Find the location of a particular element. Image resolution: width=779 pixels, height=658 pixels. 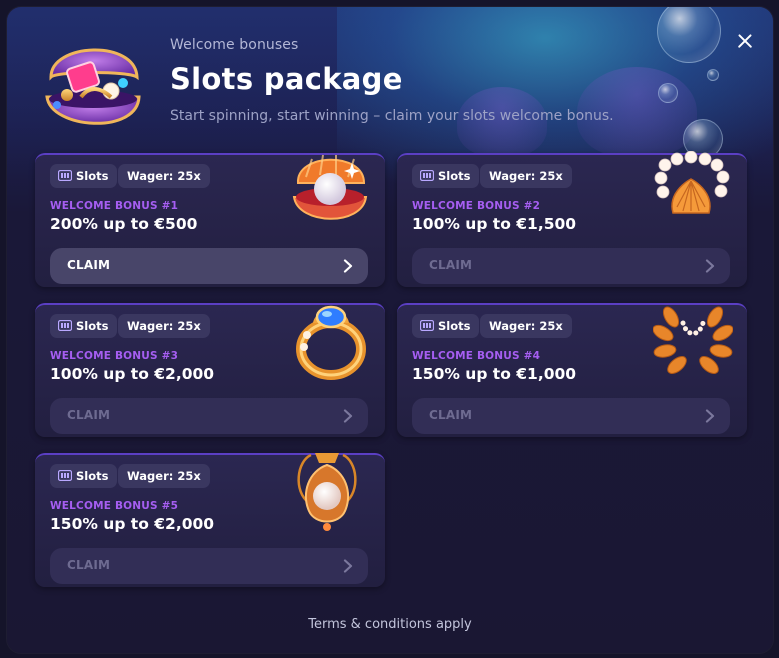

pearl-amulet-icon is located at coordinates (327, 492).